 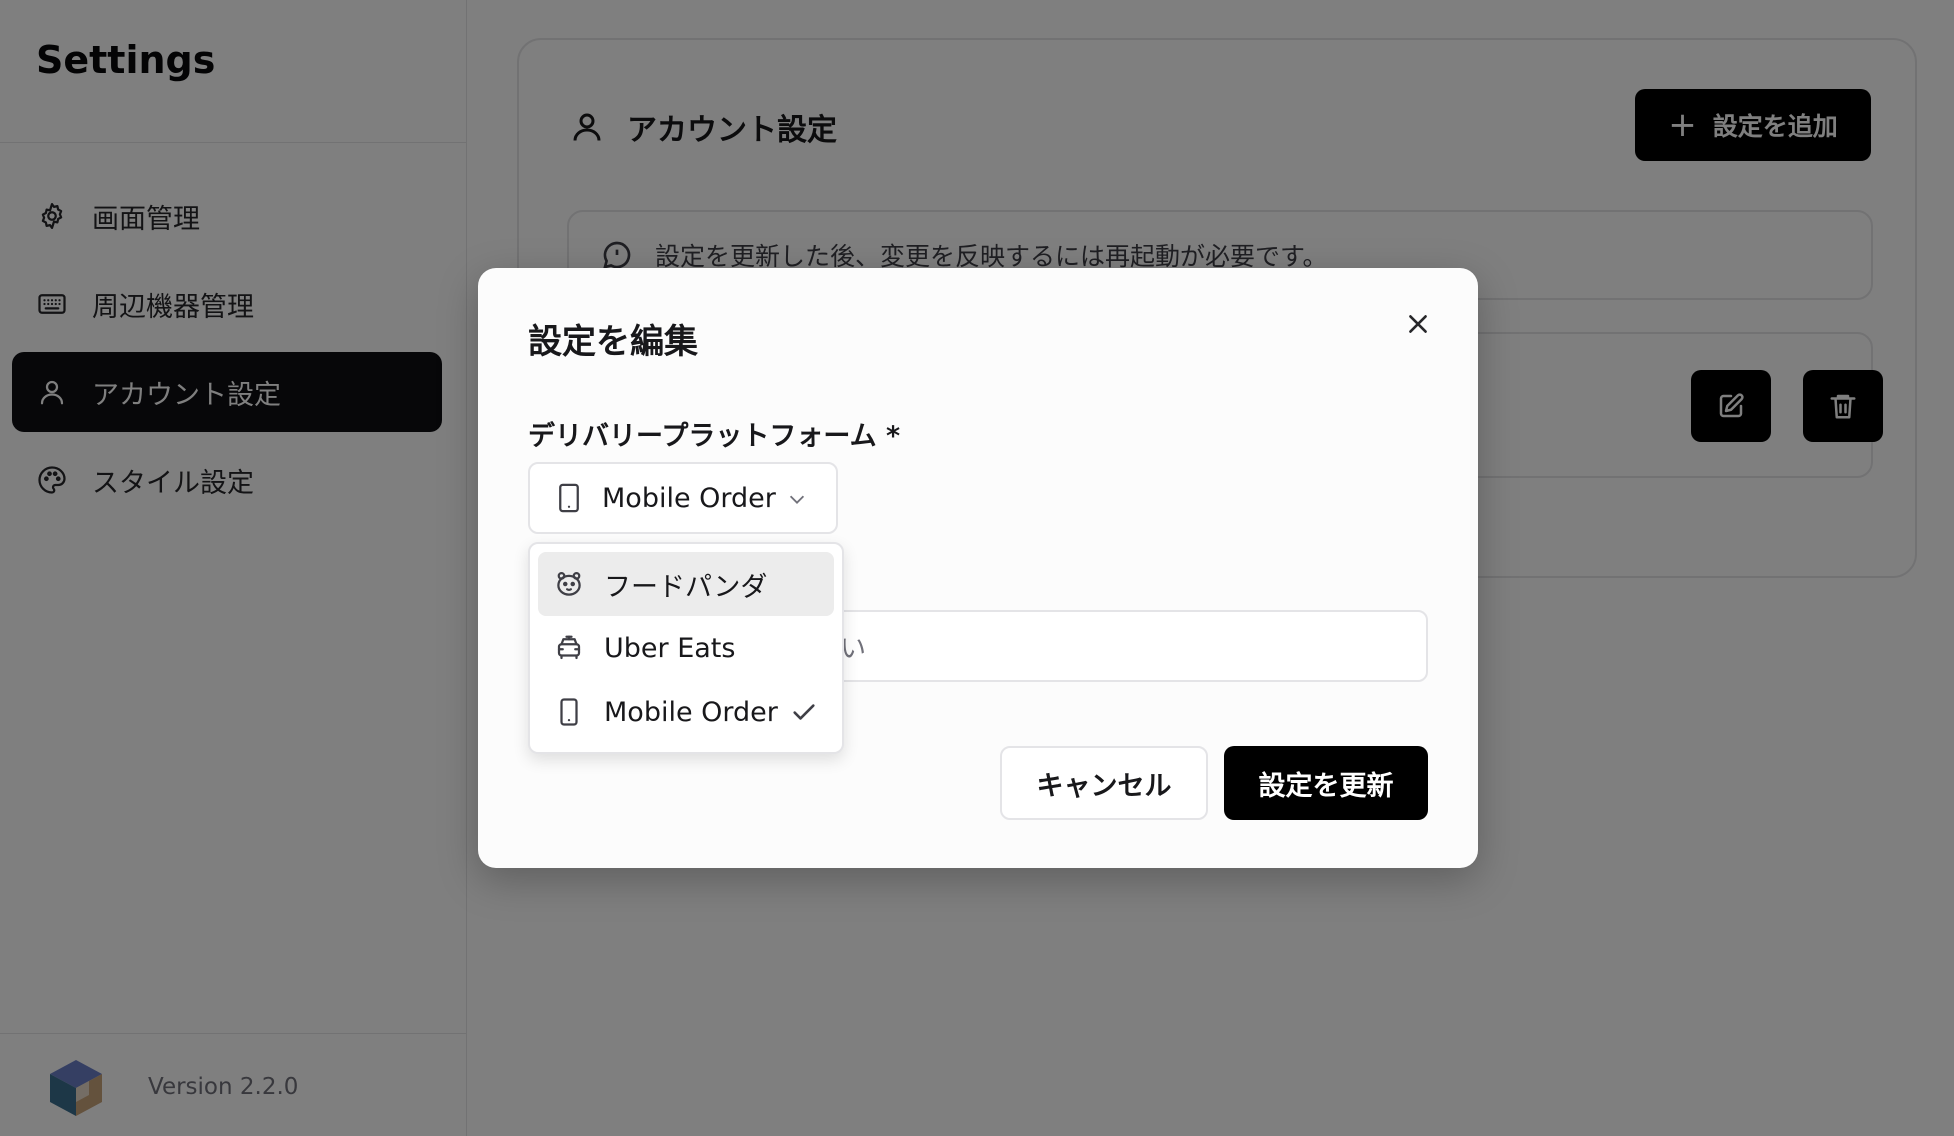 I want to click on platform-dropdown: フードパンダ Uber Eats Mobile Order, so click(x=686, y=648).